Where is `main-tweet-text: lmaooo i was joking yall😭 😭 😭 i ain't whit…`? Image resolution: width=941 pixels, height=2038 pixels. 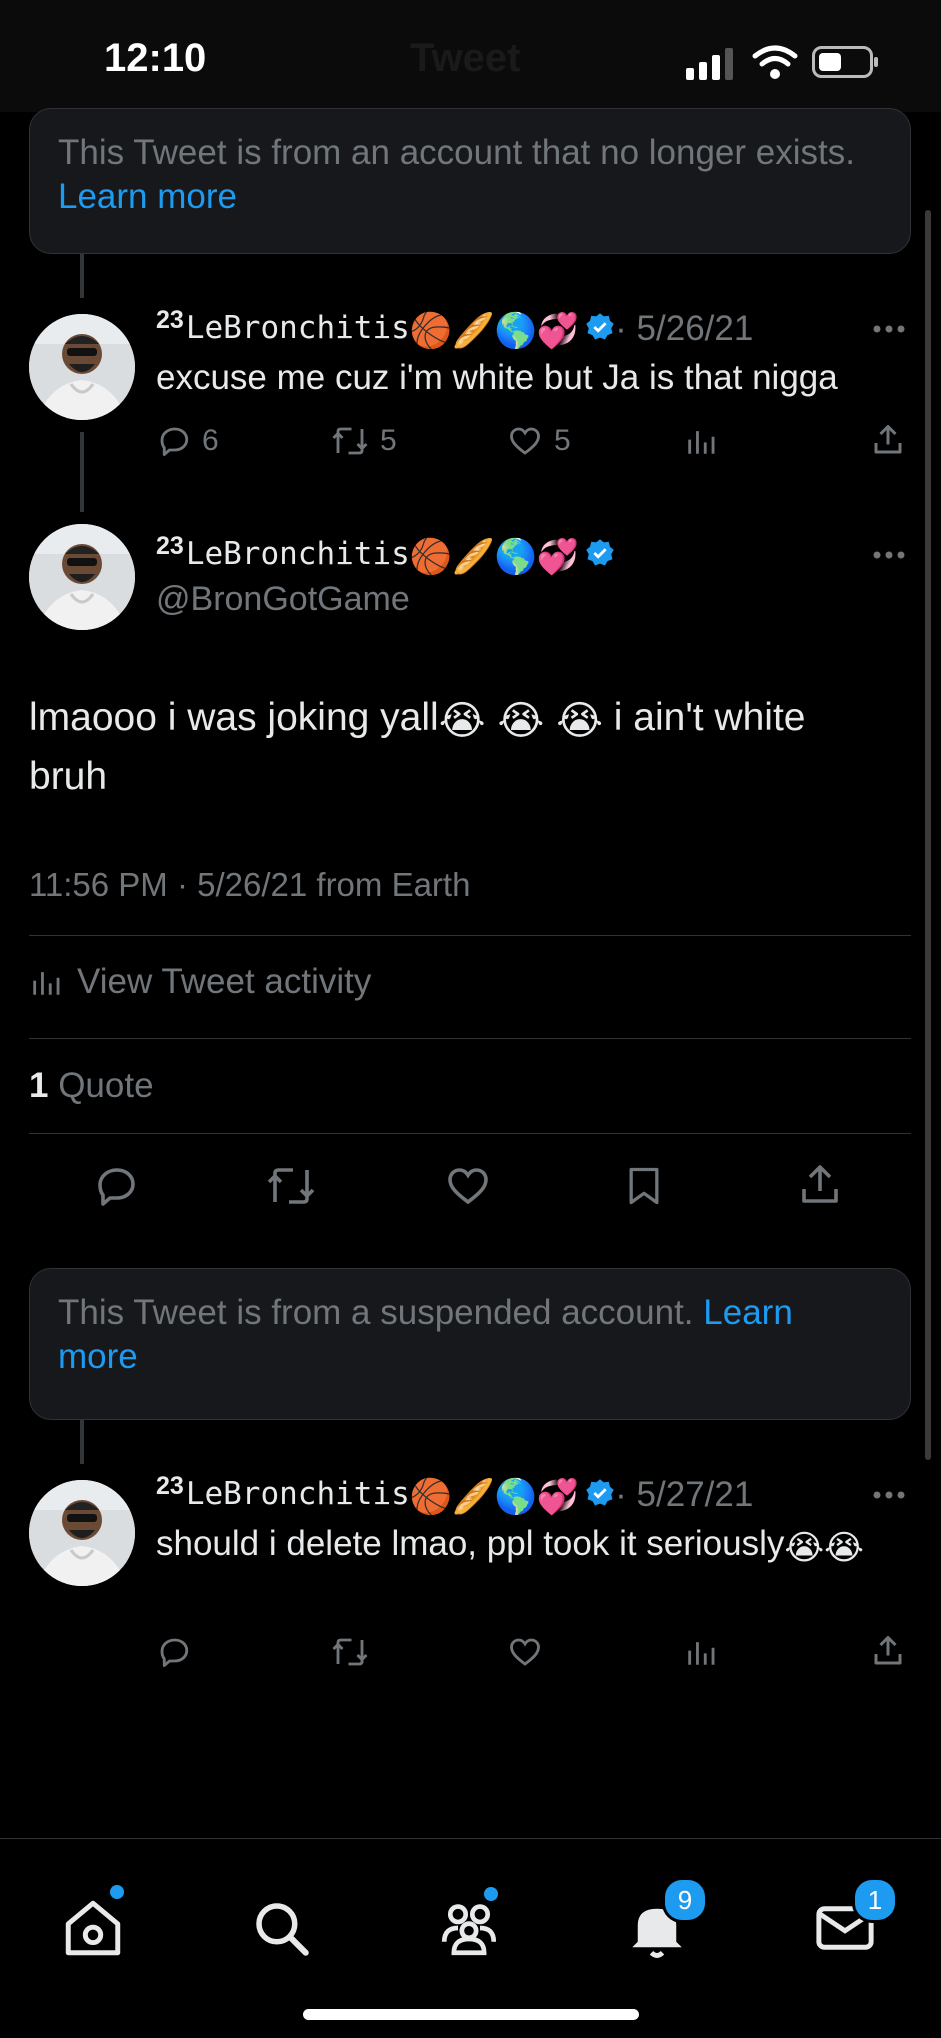
main-tweet-text: lmaooo i was joking yall😭 😭 😭 i ain't whit… is located at coordinates (459, 747).